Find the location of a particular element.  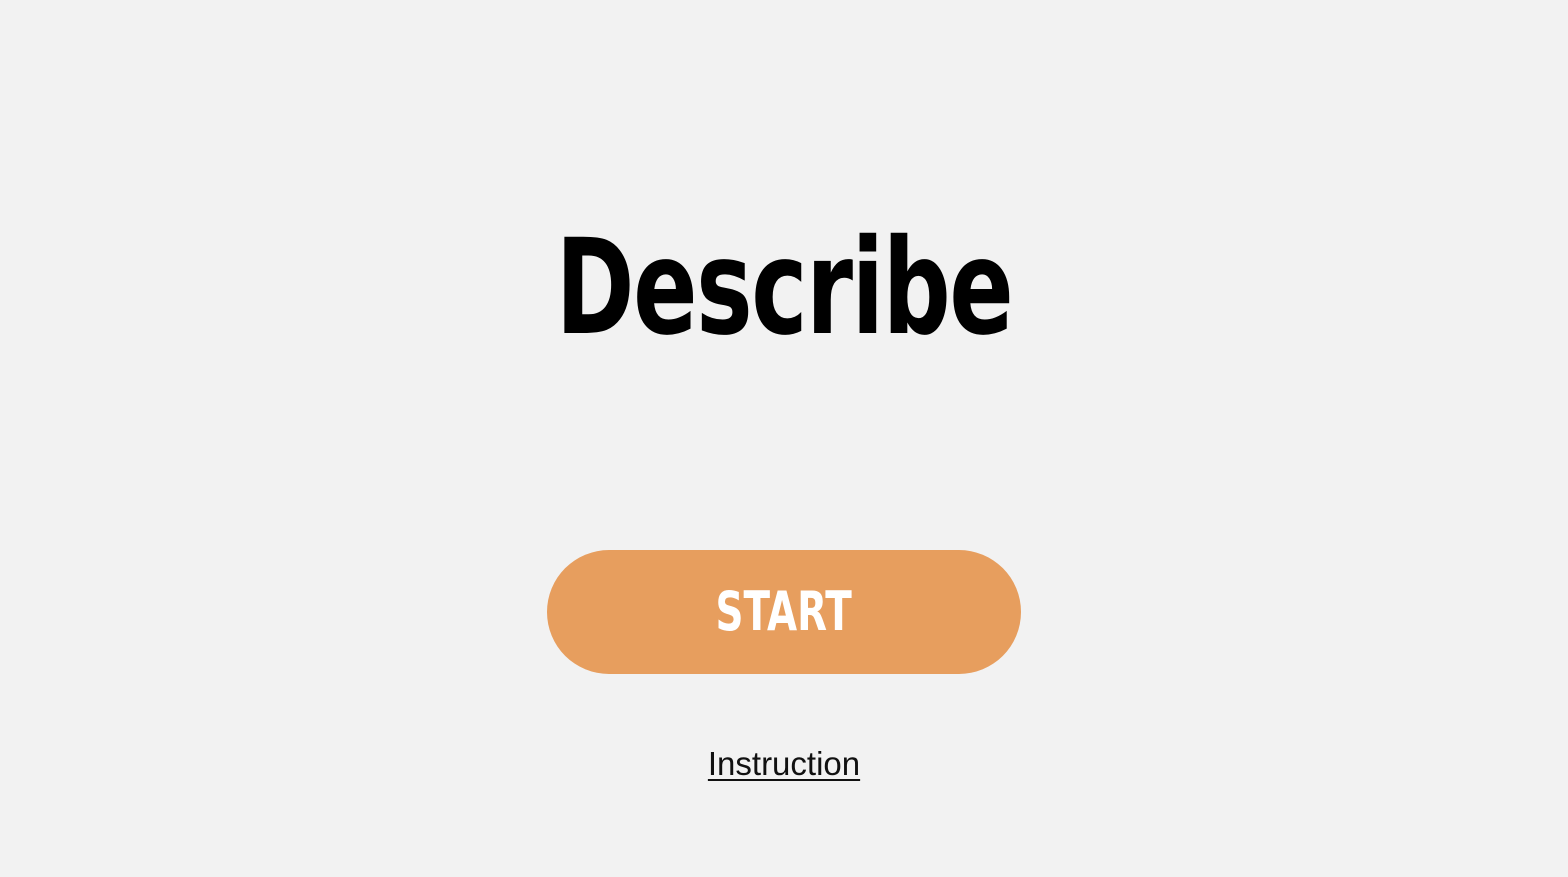

instruction-link-container: Instruction is located at coordinates (784, 764).